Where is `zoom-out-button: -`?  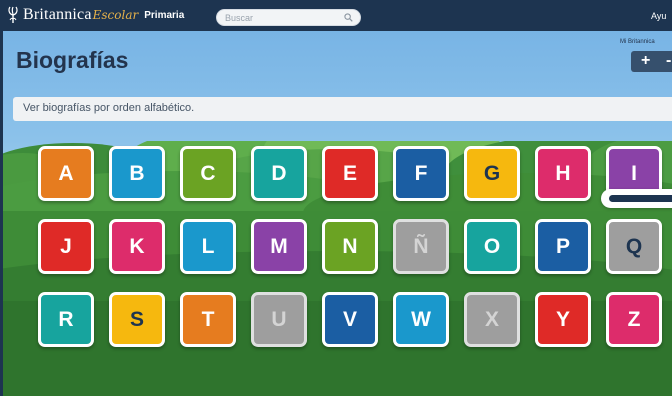
zoom-out-button: - is located at coordinates (668, 61).